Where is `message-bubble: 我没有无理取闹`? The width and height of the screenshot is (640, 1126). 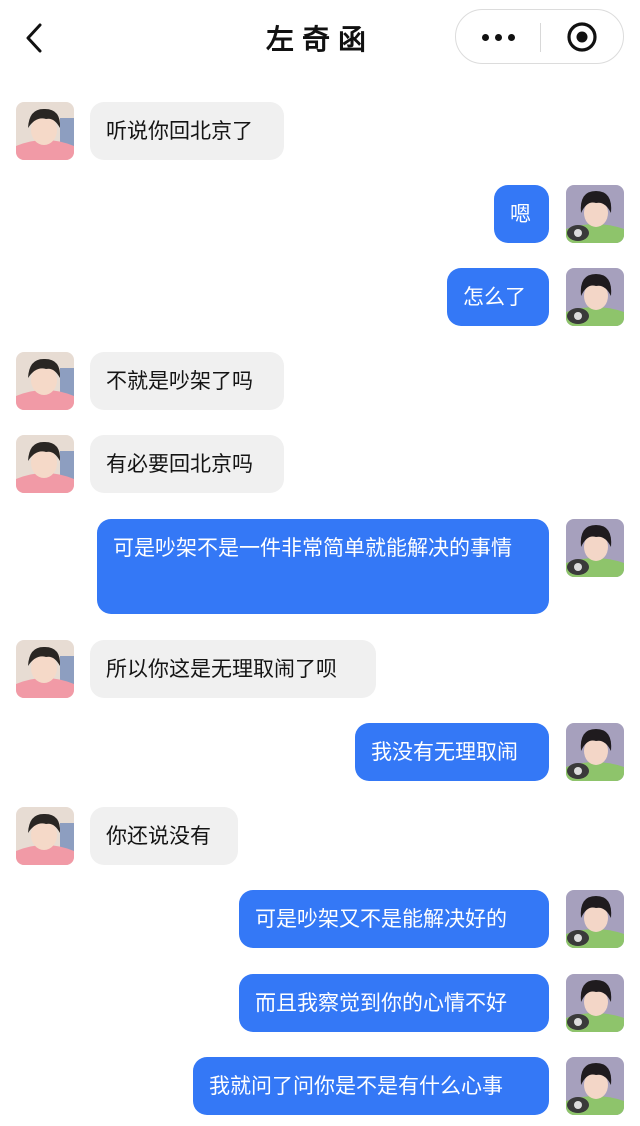 message-bubble: 我没有无理取闹 is located at coordinates (452, 752).